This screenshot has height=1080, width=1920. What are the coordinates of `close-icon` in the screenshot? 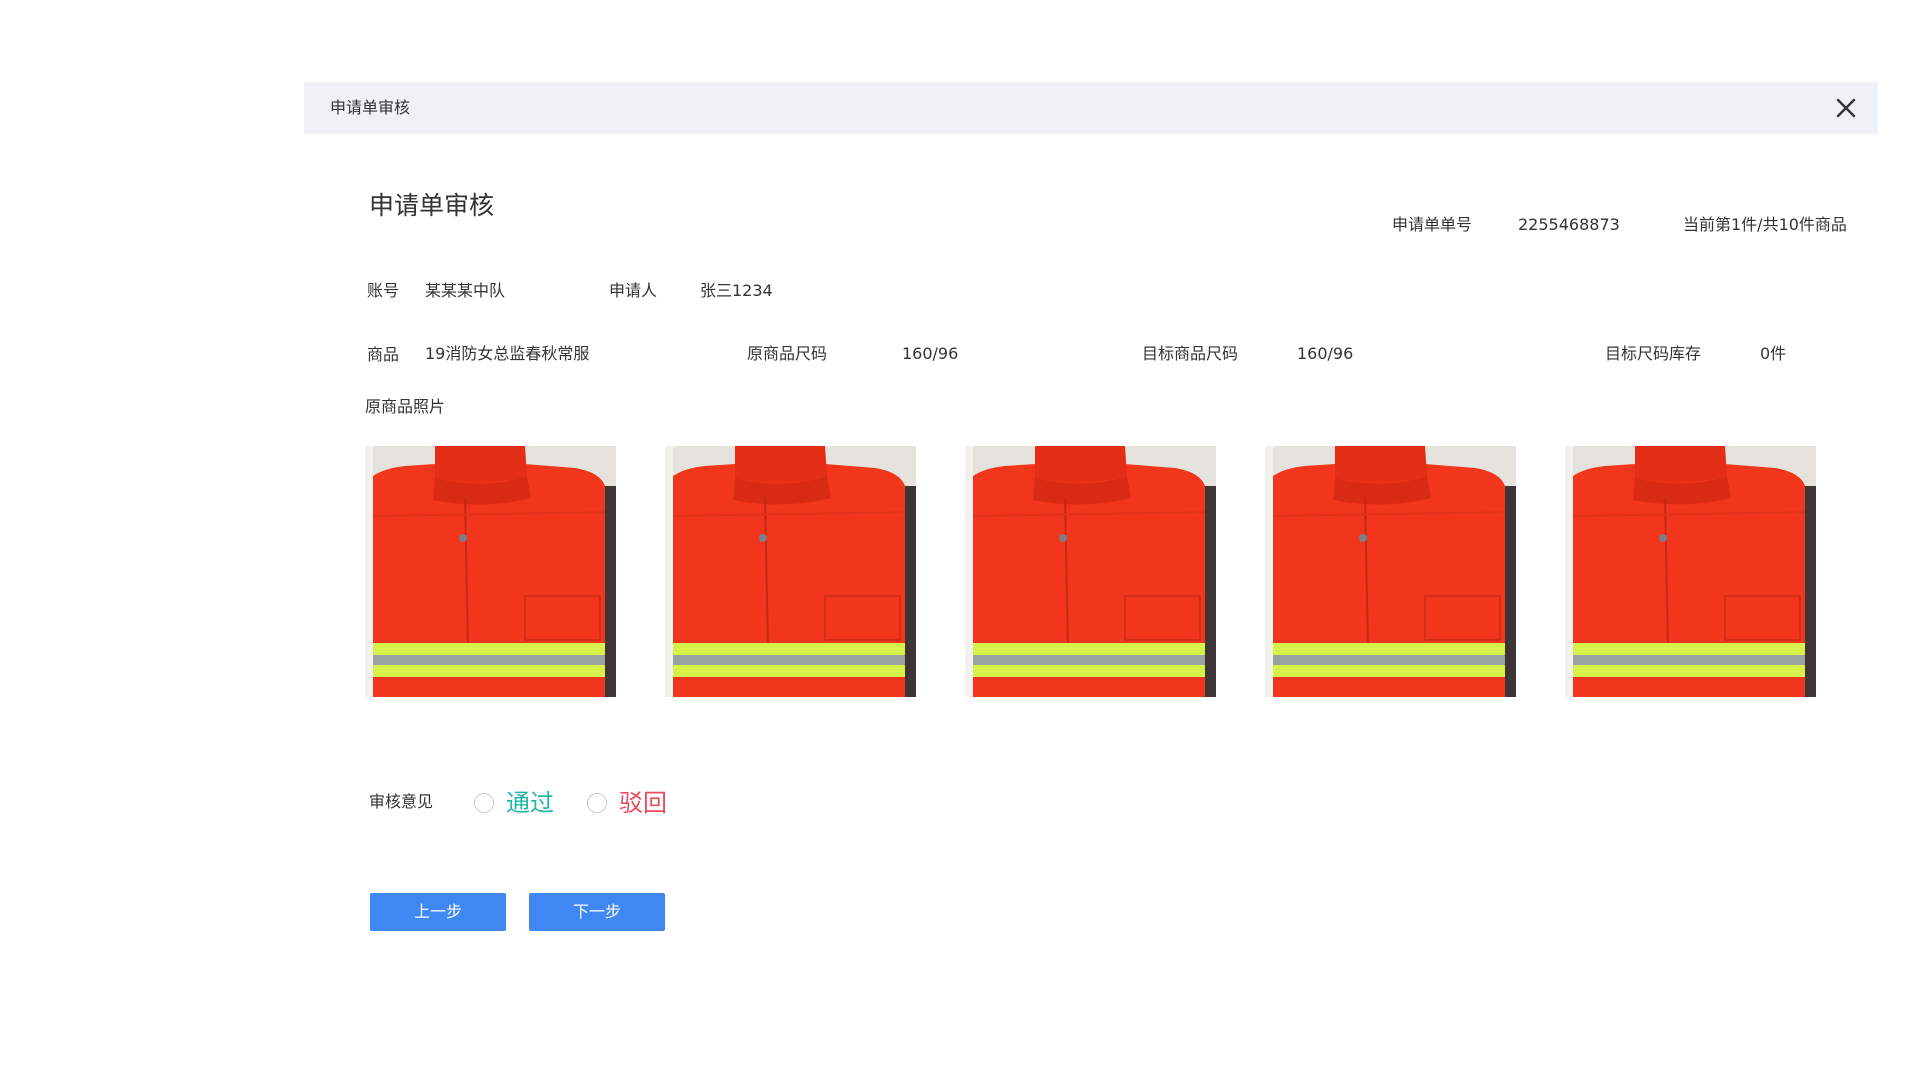 It's located at (1846, 108).